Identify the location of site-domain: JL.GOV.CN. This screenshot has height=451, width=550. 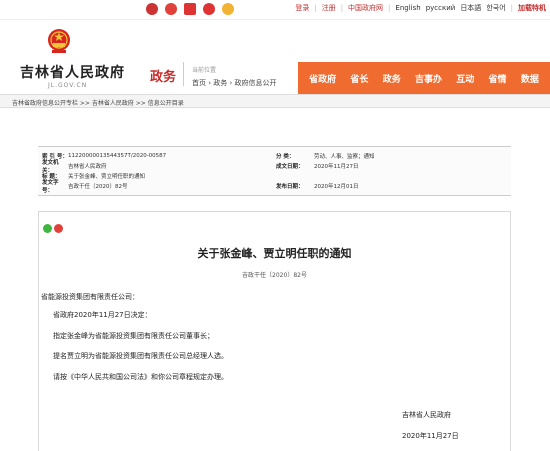
(68, 85).